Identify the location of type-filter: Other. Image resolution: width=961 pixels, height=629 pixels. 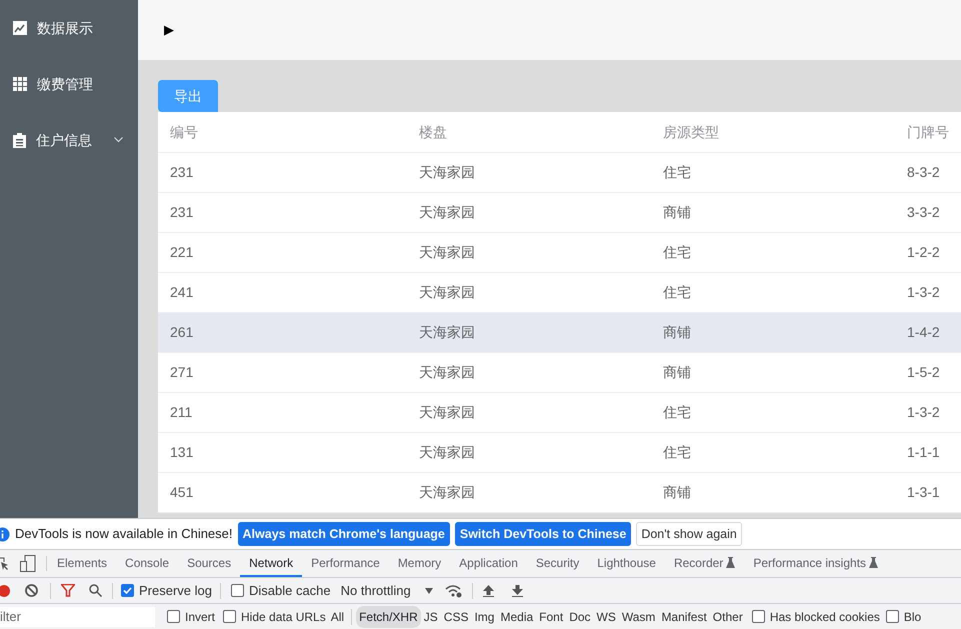
(728, 617).